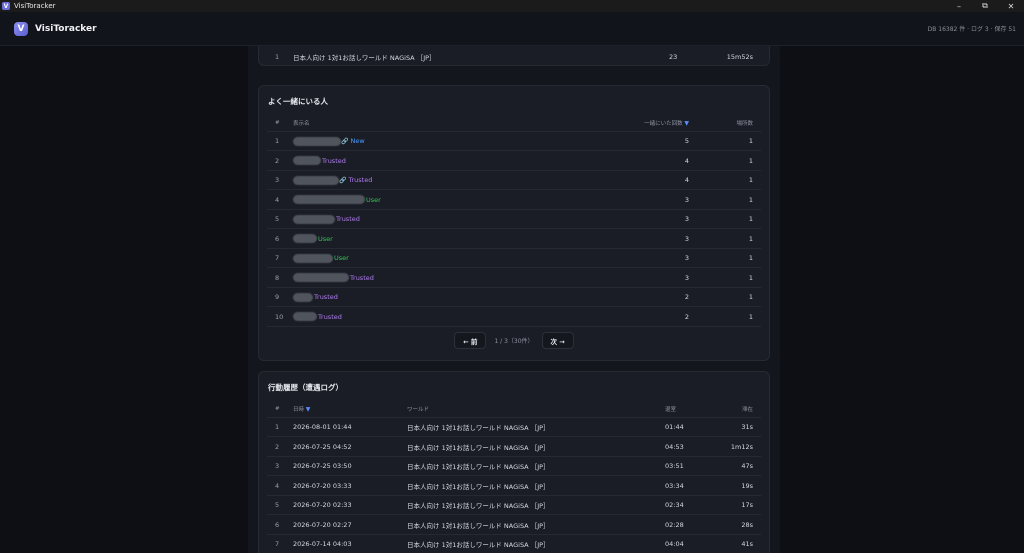 The width and height of the screenshot is (1024, 553). I want to click on app-icon: V, so click(6, 6).